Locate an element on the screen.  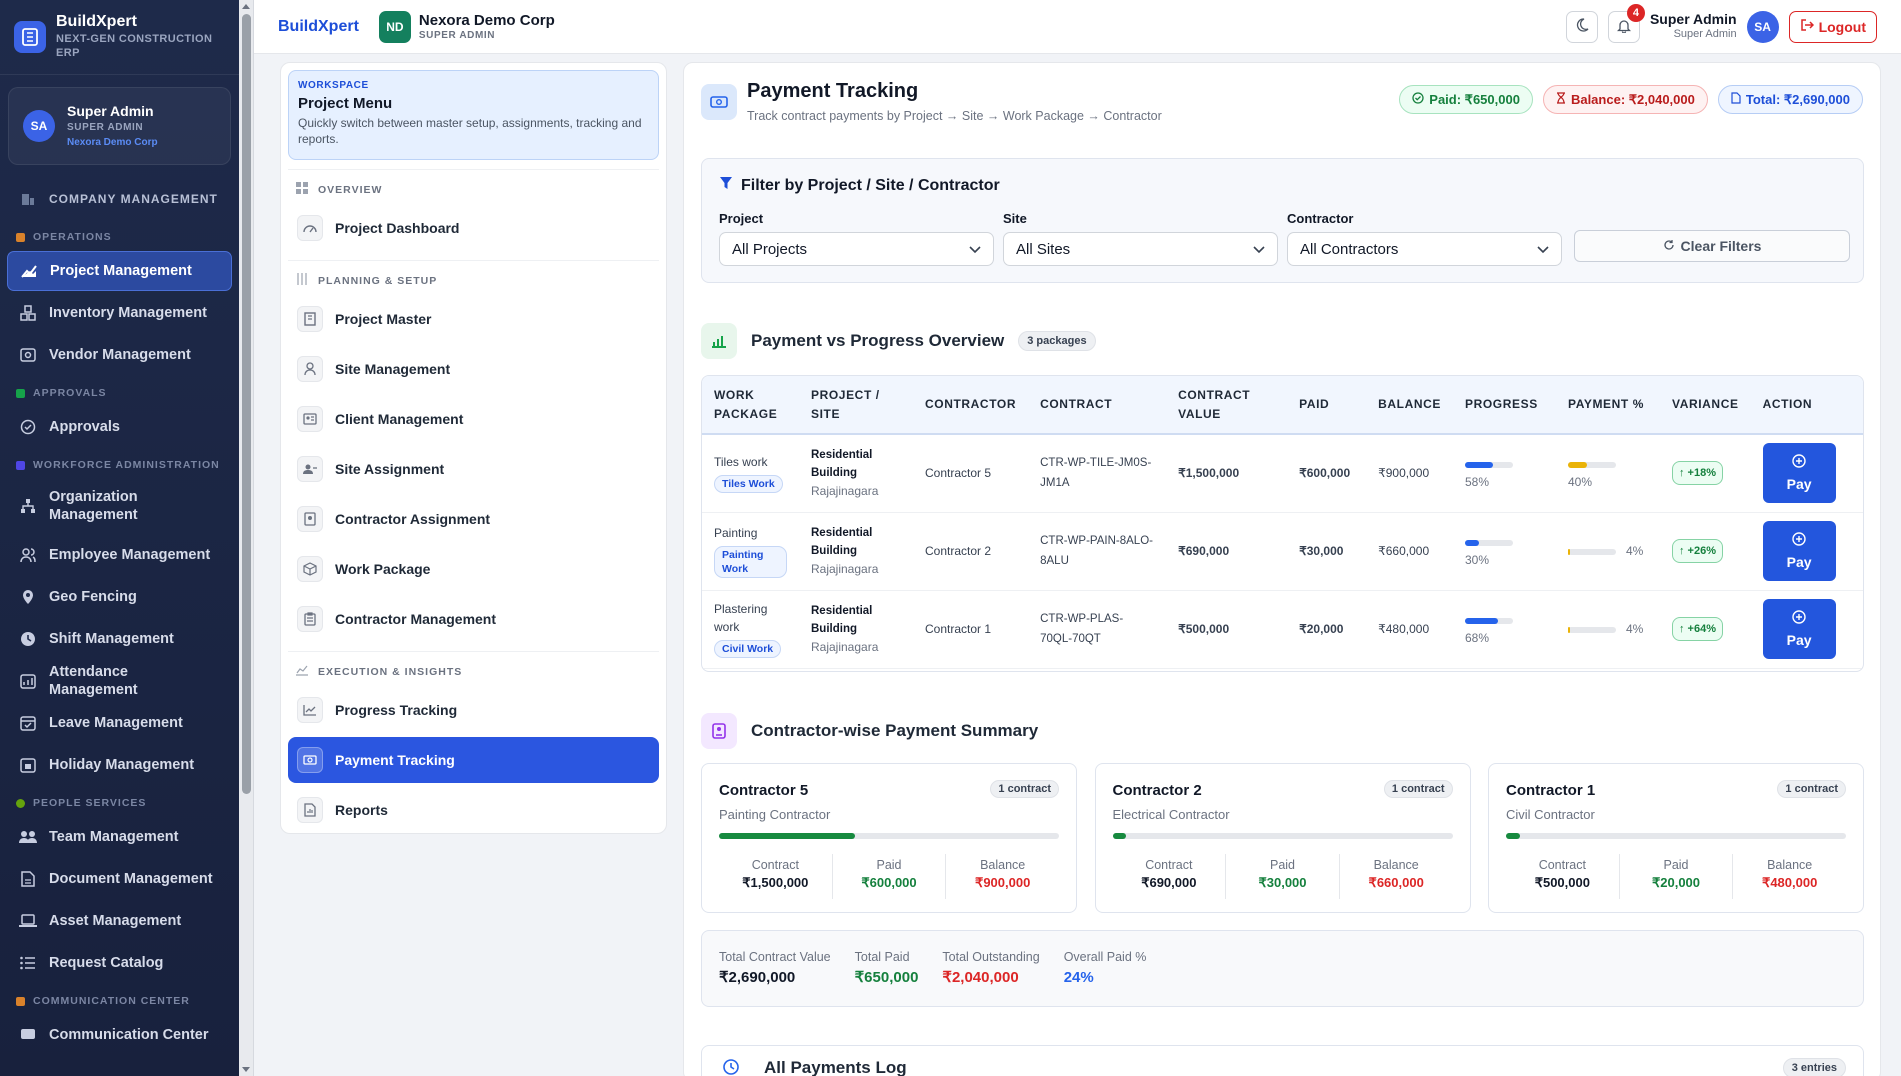
stat-value: ₹600,000 is located at coordinates (889, 882).